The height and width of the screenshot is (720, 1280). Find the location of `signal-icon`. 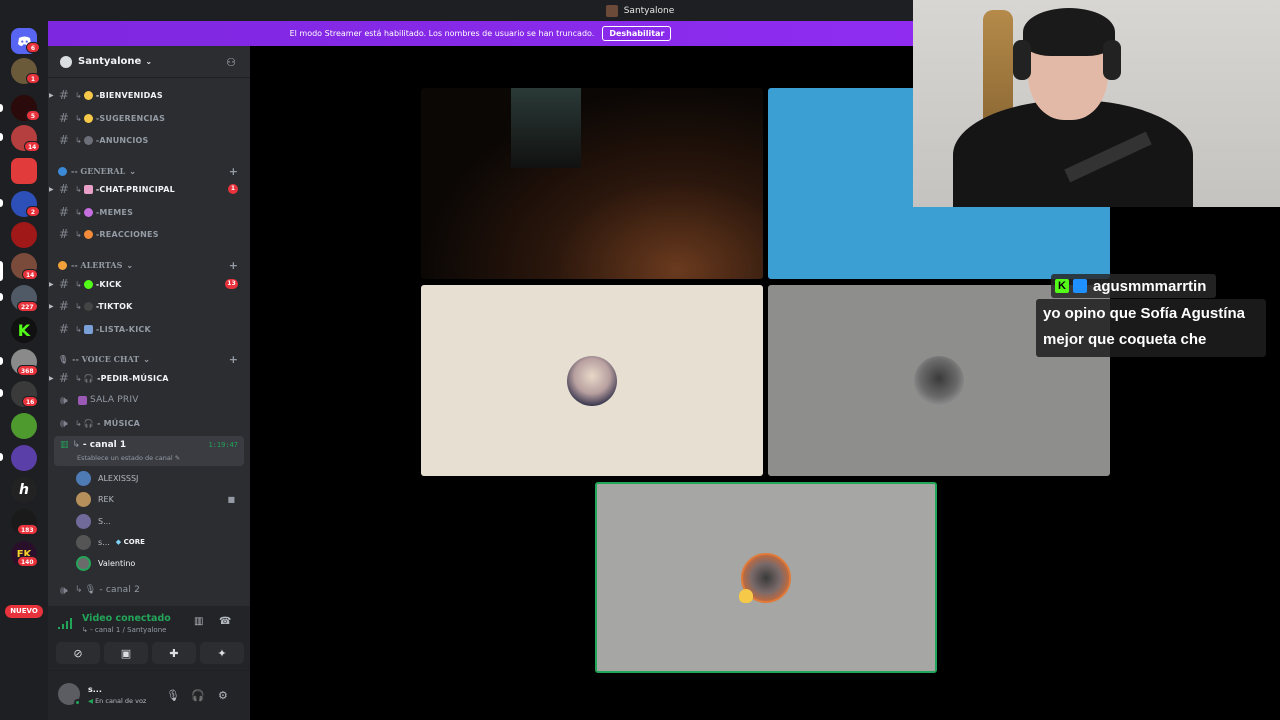

signal-icon is located at coordinates (66, 623).